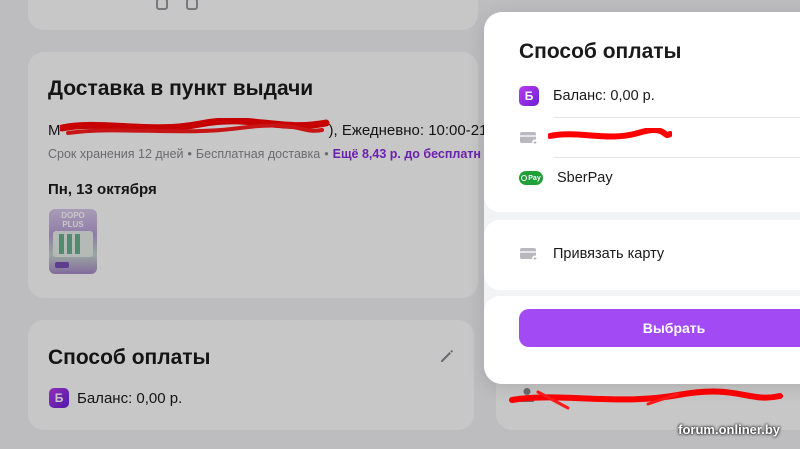 This screenshot has height=449, width=800. What do you see at coordinates (529, 255) in the screenshot?
I see `add-card-icon` at bounding box center [529, 255].